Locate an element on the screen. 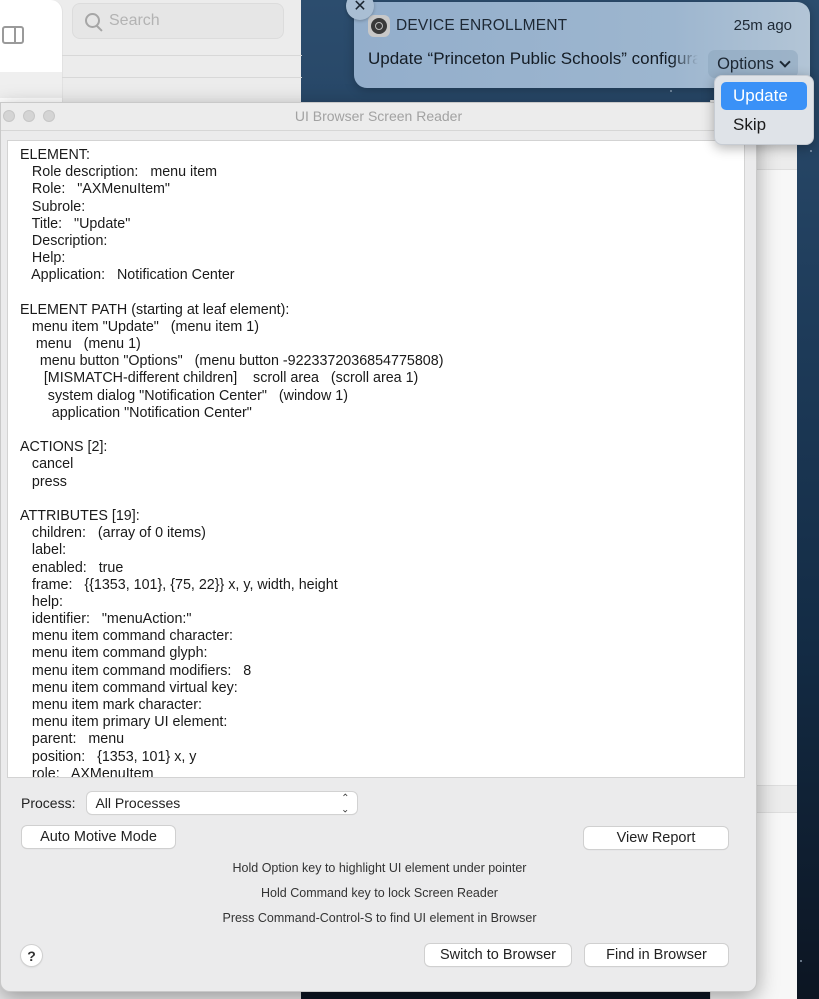 The image size is (819, 999). options-label: Options is located at coordinates (745, 63).